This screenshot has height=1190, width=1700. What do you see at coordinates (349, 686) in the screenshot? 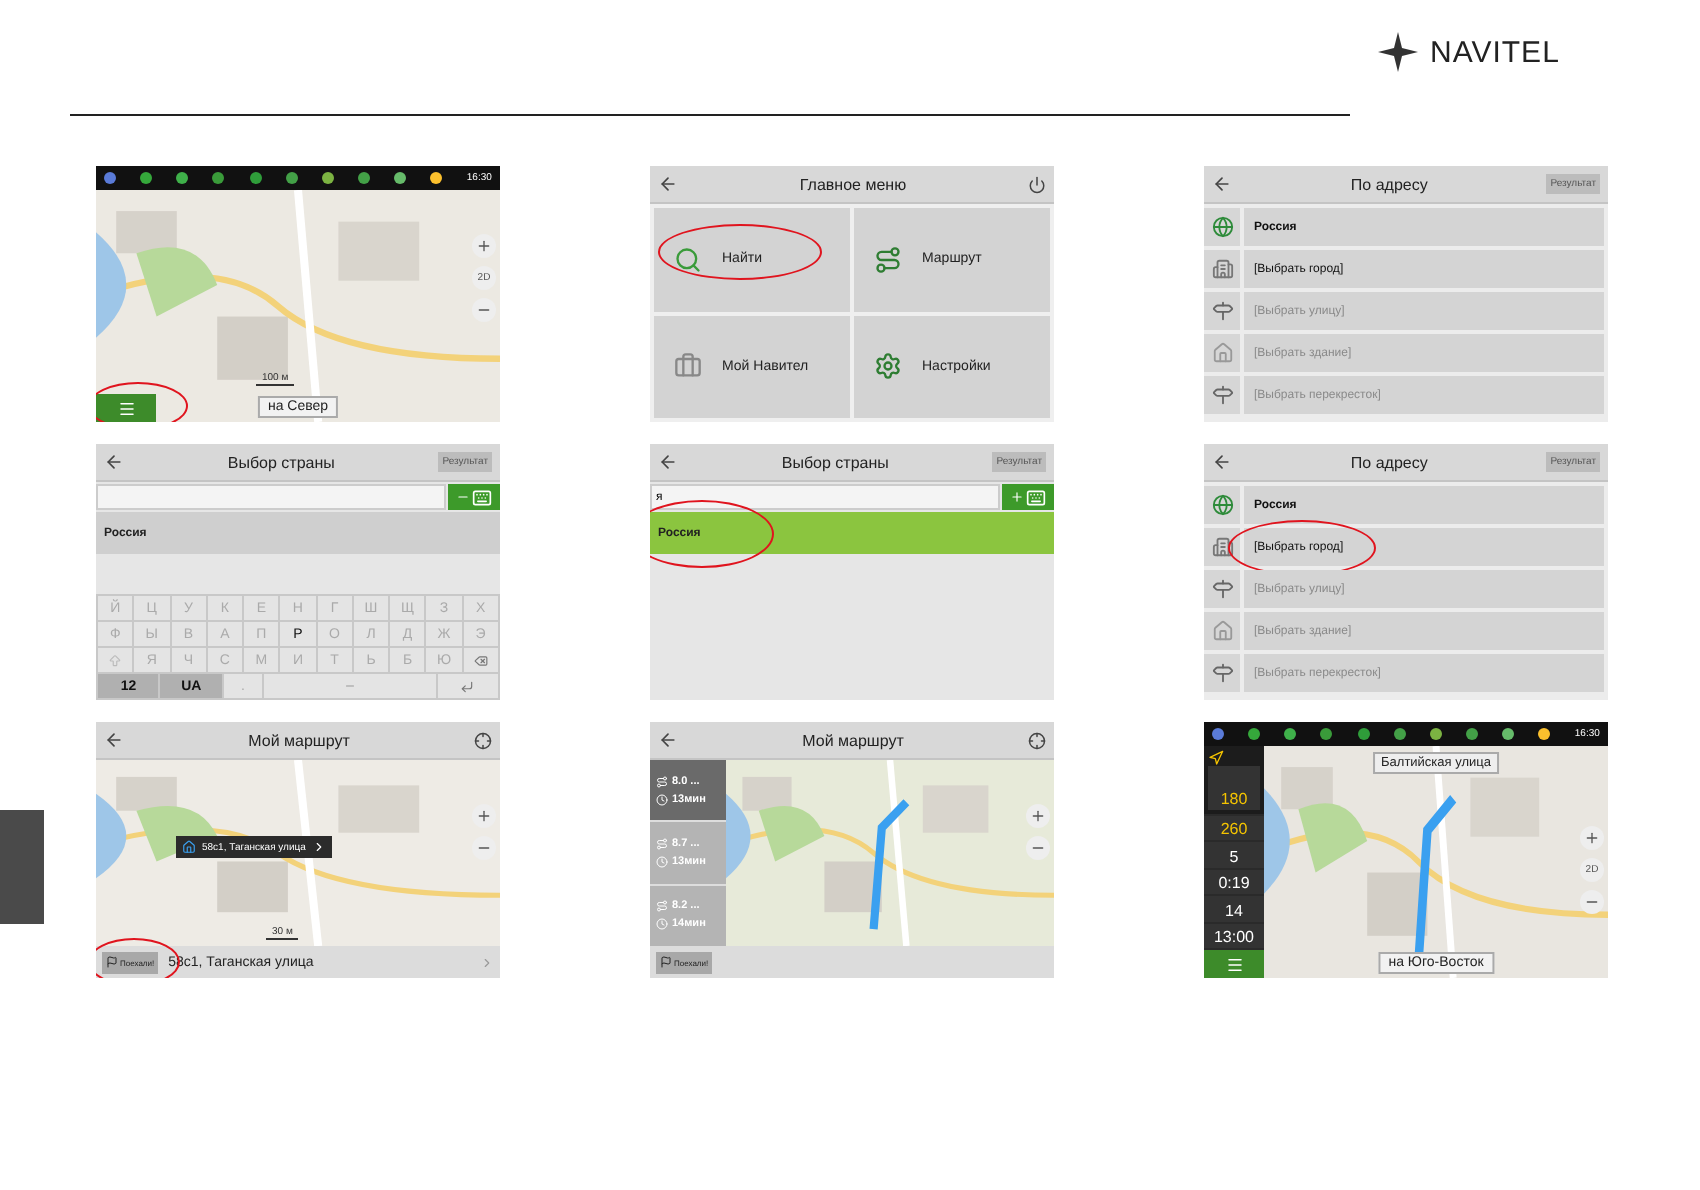
I see `space-icon` at bounding box center [349, 686].